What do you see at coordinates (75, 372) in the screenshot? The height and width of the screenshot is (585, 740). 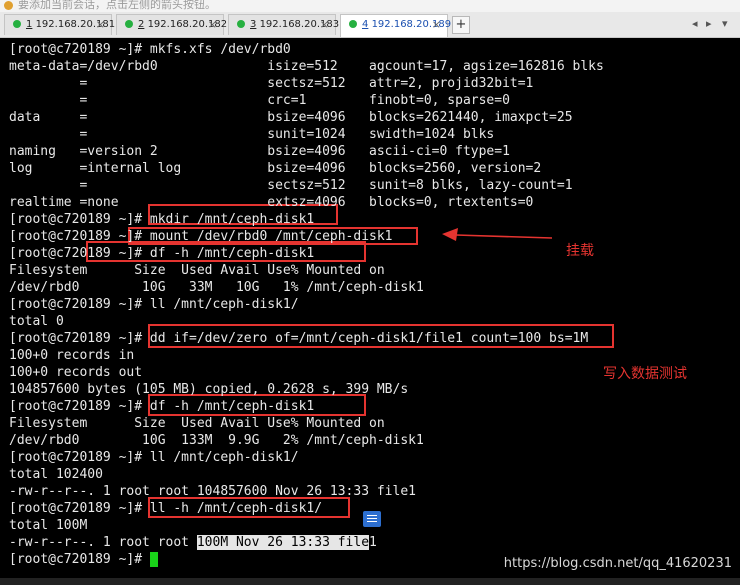 I see `terminal-line: 100+0 records out` at bounding box center [75, 372].